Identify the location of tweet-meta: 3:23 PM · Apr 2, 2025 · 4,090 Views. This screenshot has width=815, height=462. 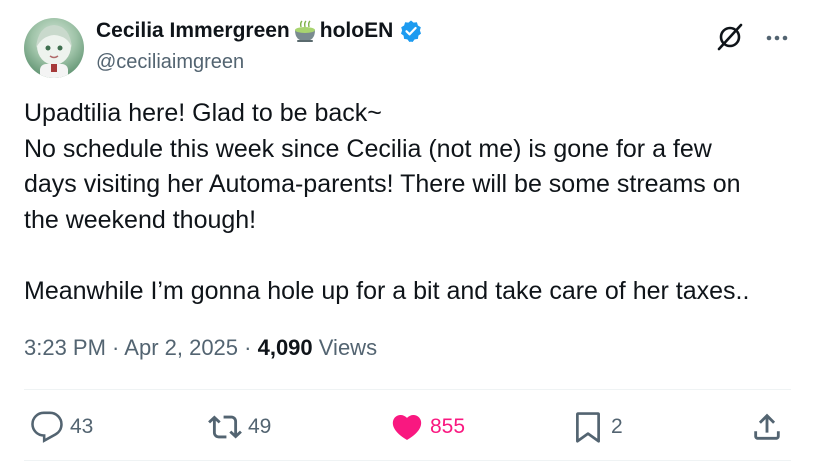
(200, 348).